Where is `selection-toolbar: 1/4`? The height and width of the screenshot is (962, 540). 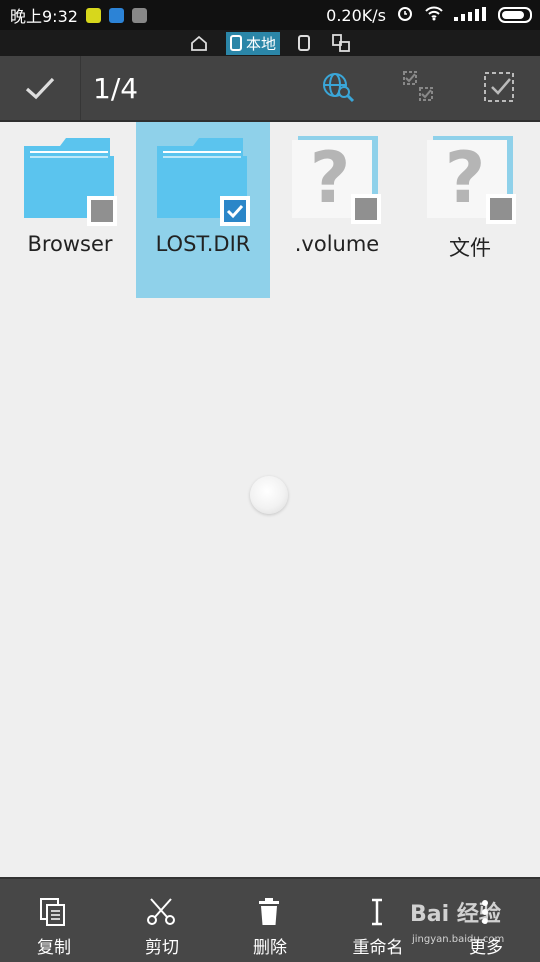 selection-toolbar: 1/4 is located at coordinates (270, 89).